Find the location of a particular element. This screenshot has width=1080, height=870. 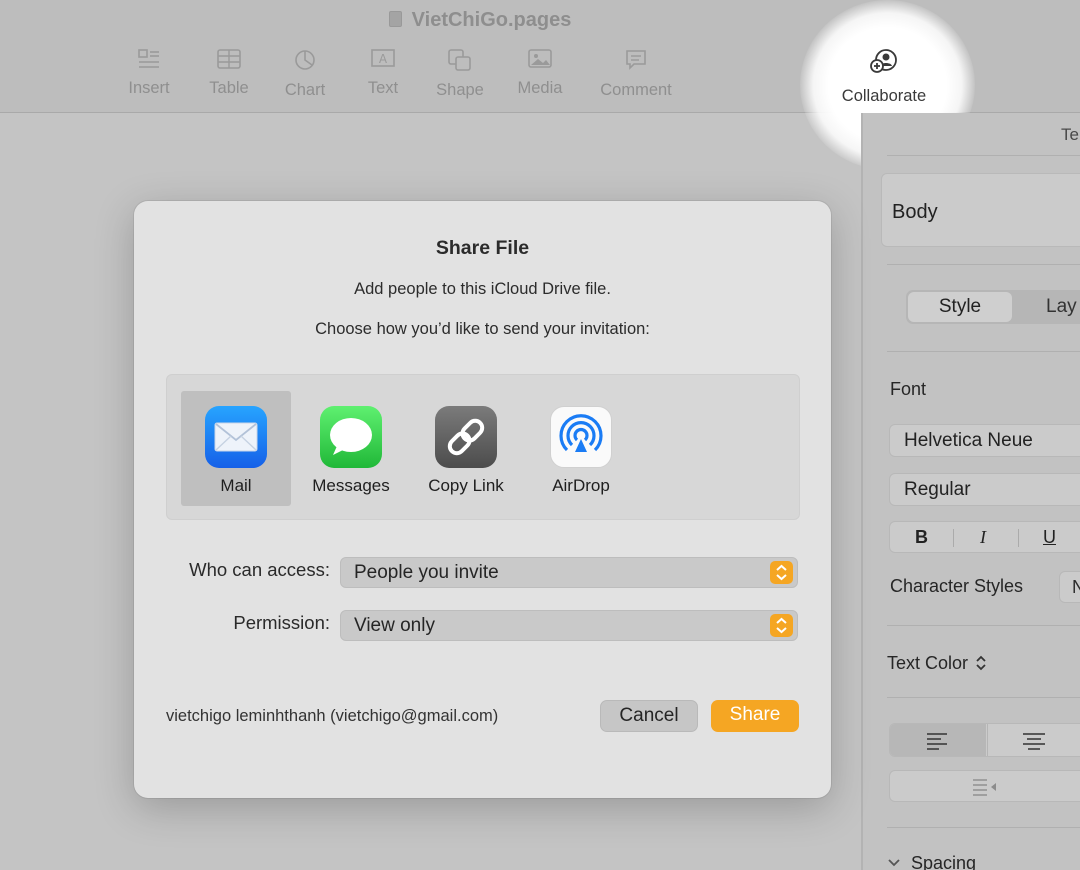

permission-select: View only is located at coordinates (569, 625).